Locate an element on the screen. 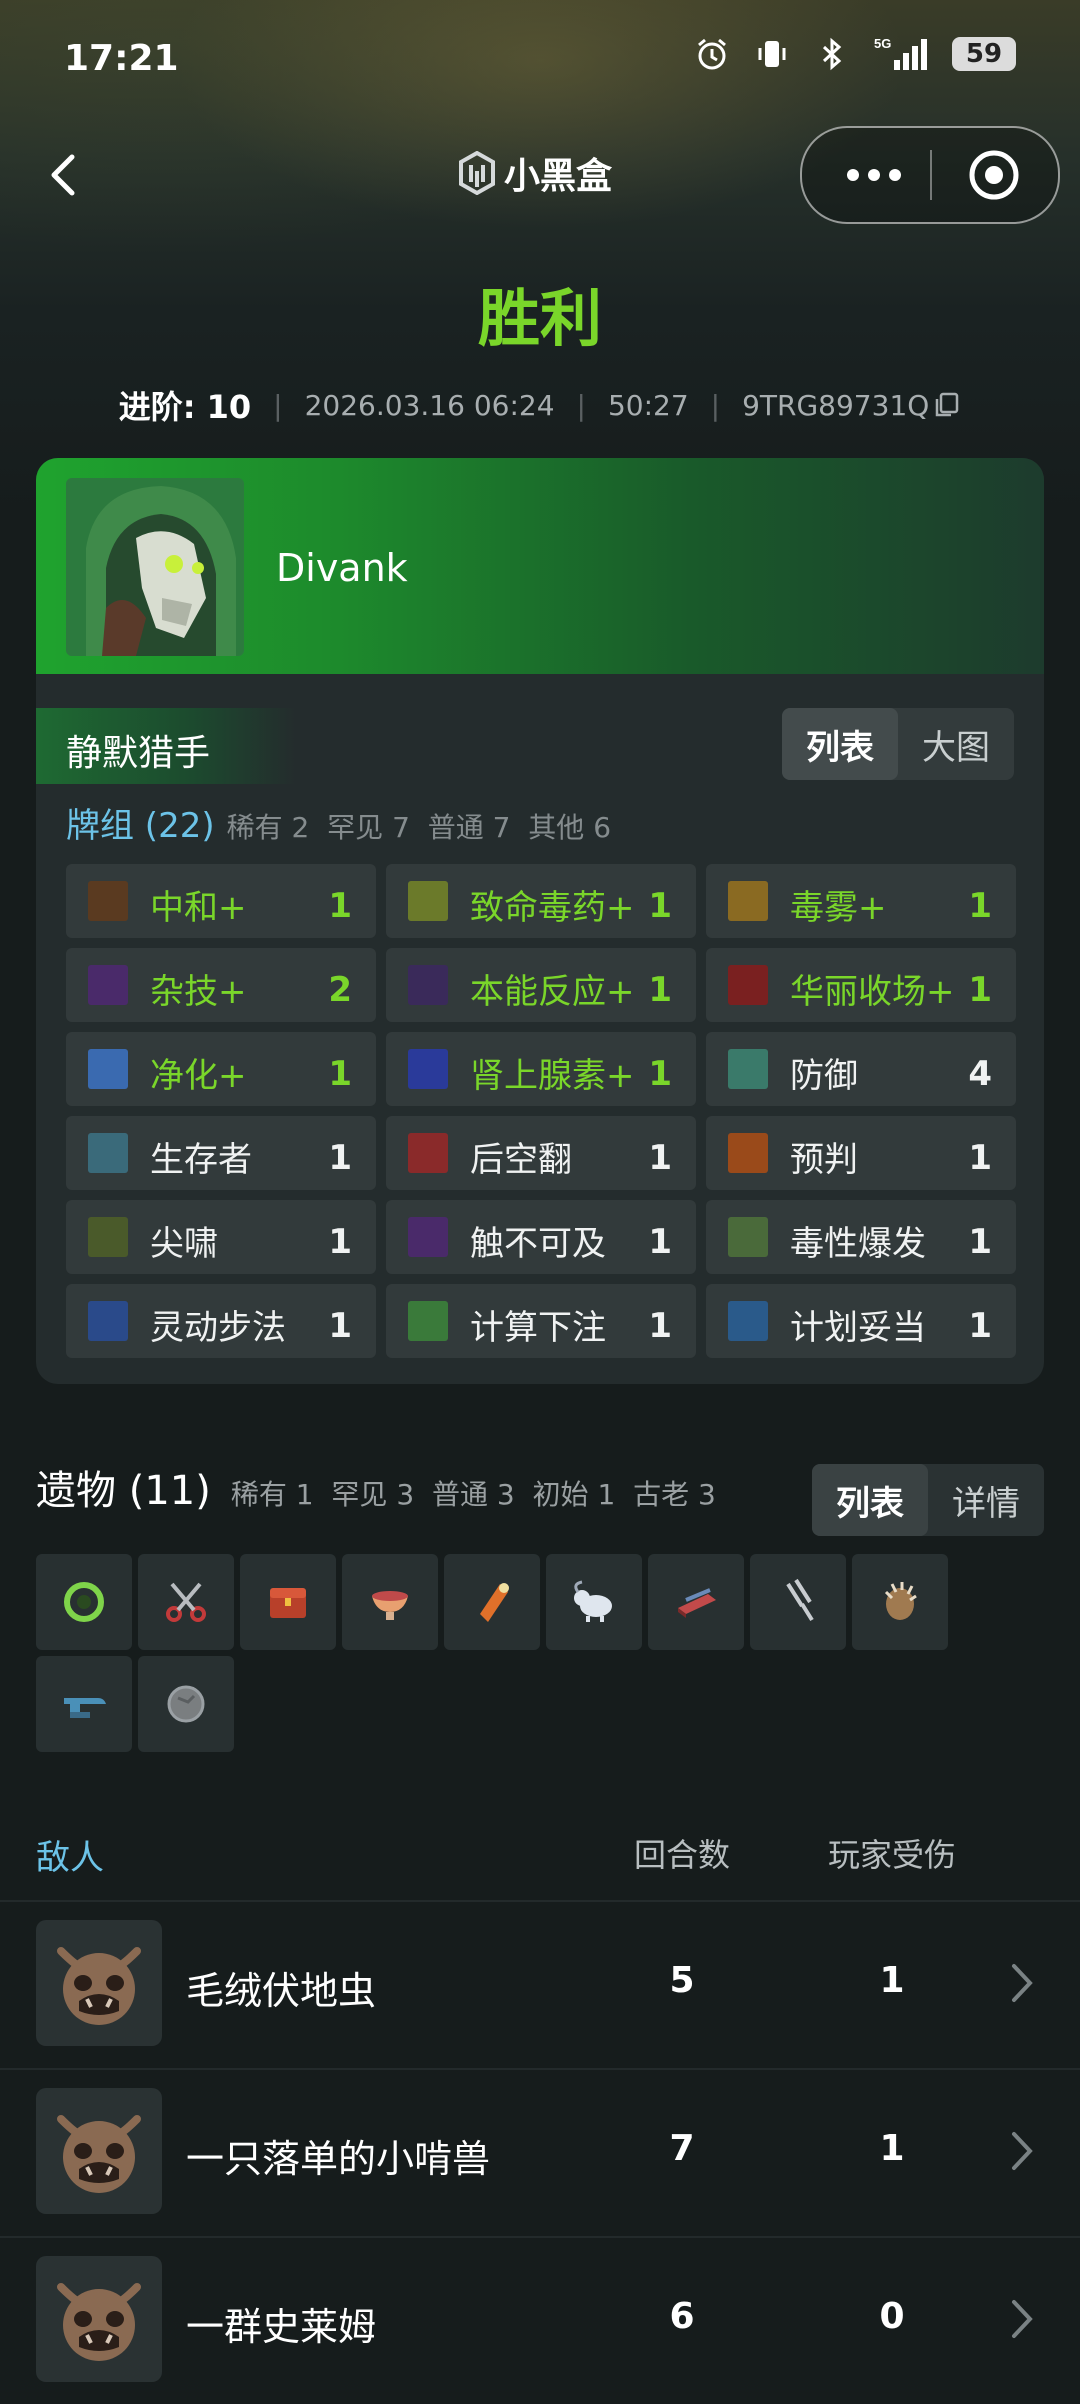 Image resolution: width=1080 pixels, height=2404 pixels. status-bar: 17:21 5G 59 is located at coordinates (540, 60).